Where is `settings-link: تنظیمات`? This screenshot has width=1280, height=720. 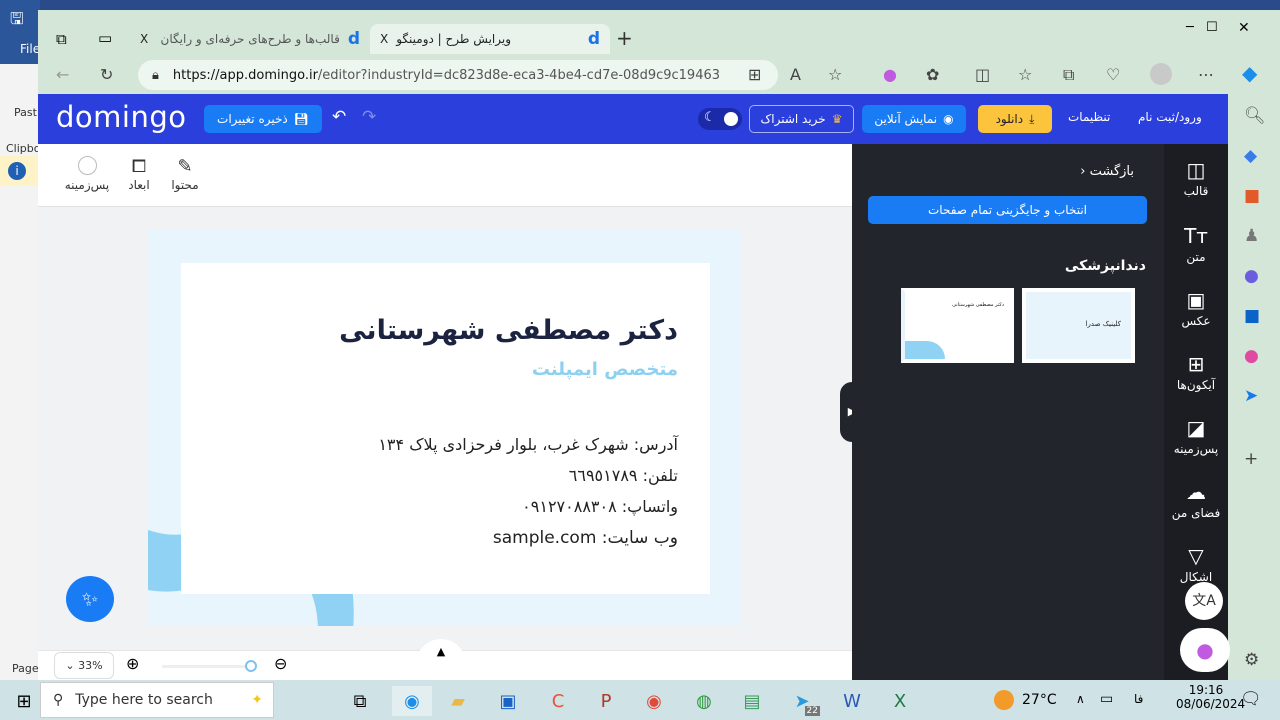 settings-link: تنظیمات is located at coordinates (1089, 117).